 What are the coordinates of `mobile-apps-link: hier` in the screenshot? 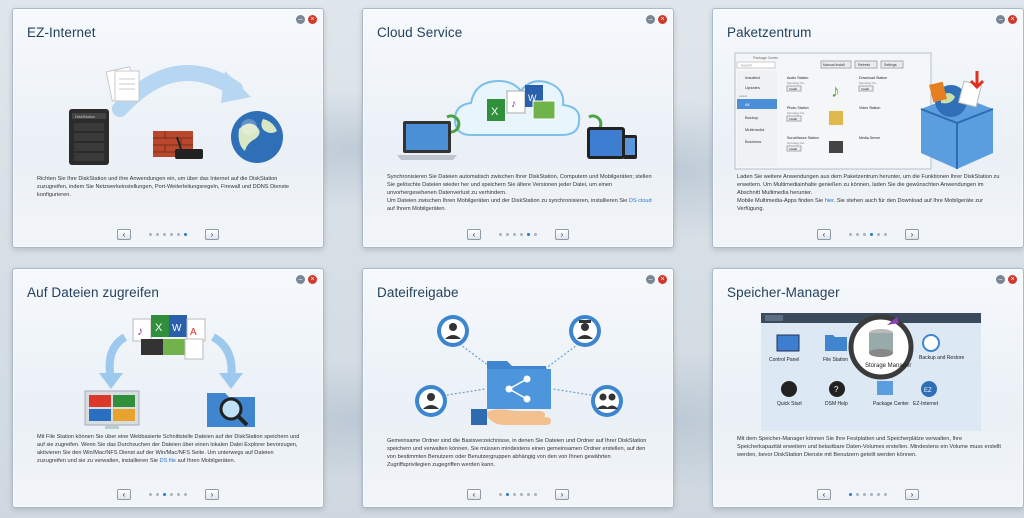 It's located at (829, 201).